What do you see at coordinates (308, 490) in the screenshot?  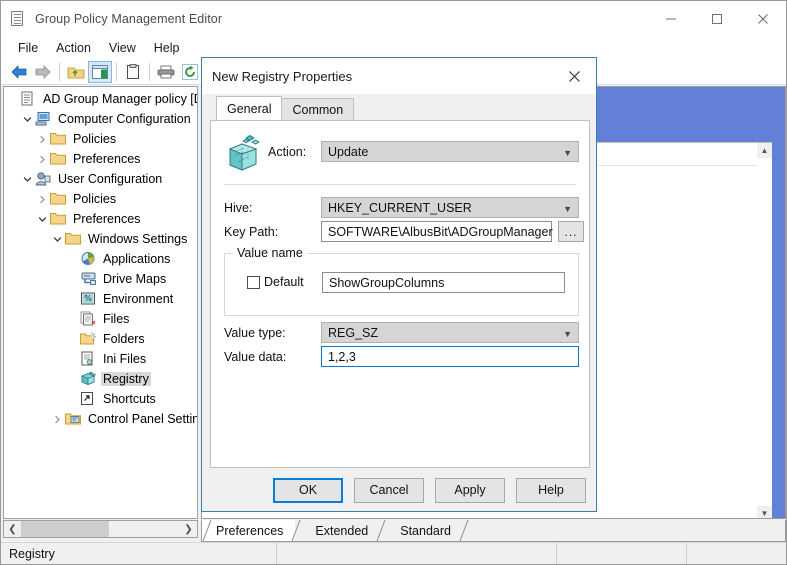 I see `ok-button: OK` at bounding box center [308, 490].